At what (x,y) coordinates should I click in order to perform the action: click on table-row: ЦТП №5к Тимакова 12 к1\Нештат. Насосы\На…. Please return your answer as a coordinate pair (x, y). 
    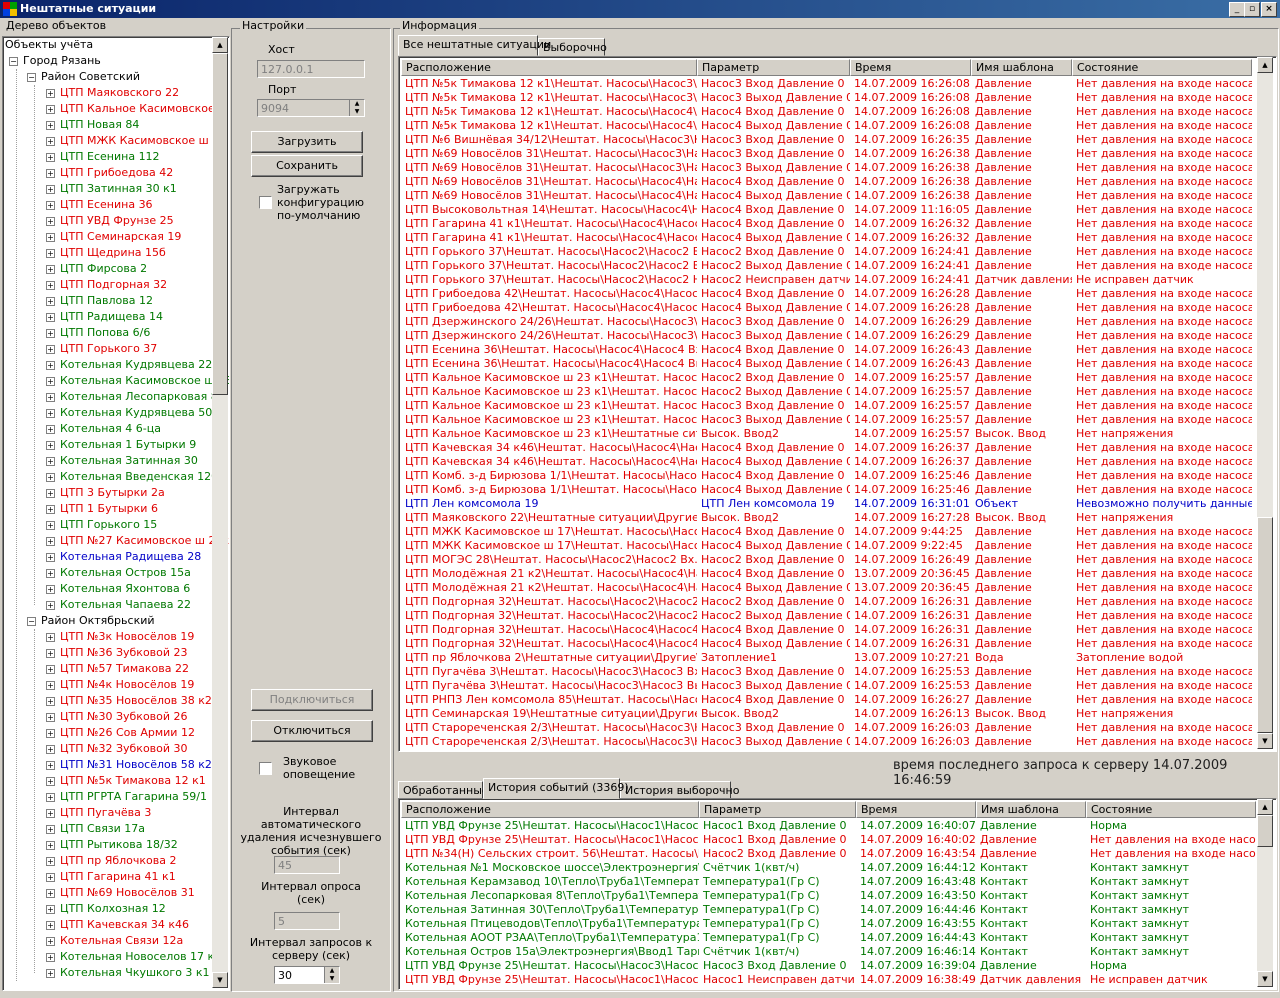
    Looking at the image, I should click on (826, 84).